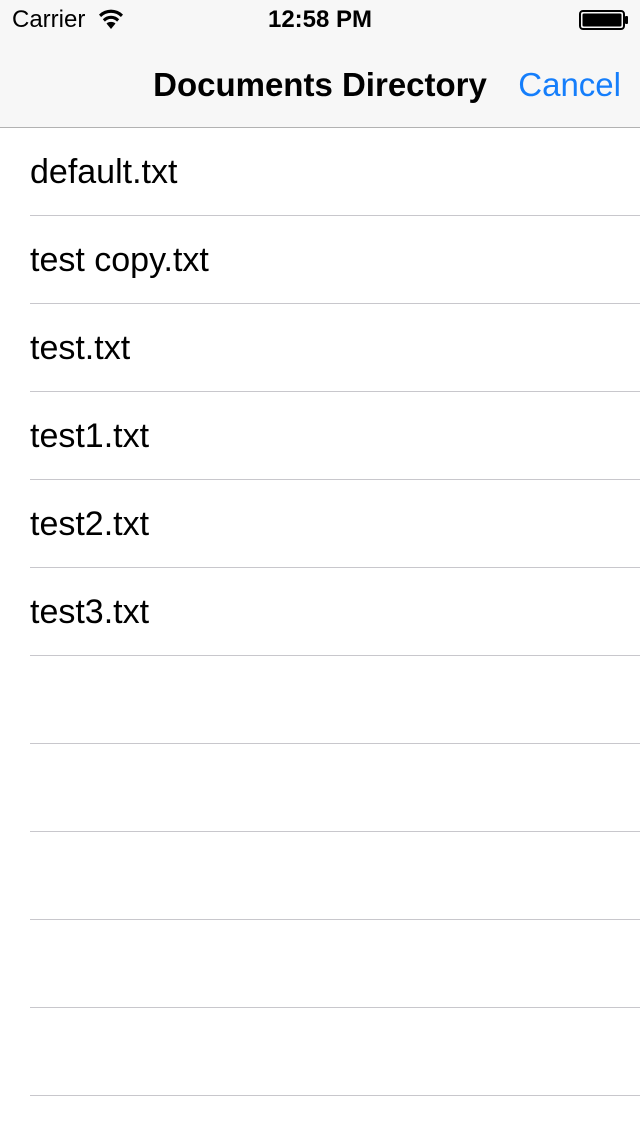  What do you see at coordinates (320, 524) in the screenshot?
I see `file-row: test2.txt` at bounding box center [320, 524].